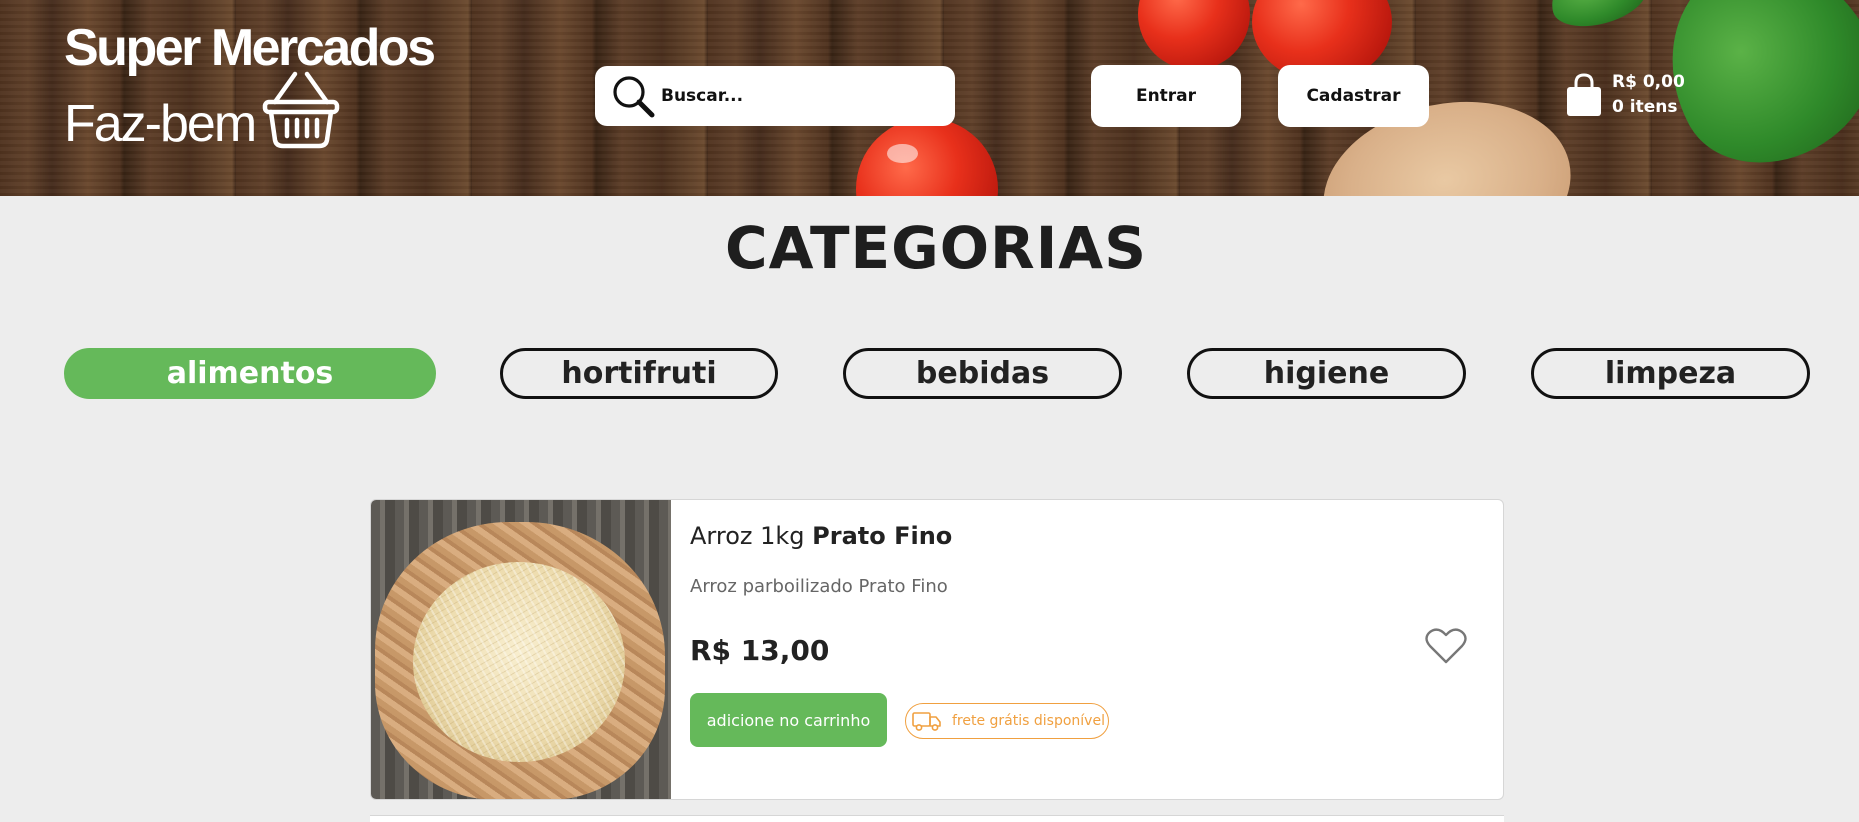  What do you see at coordinates (796, 96) in the screenshot?
I see `search-input` at bounding box center [796, 96].